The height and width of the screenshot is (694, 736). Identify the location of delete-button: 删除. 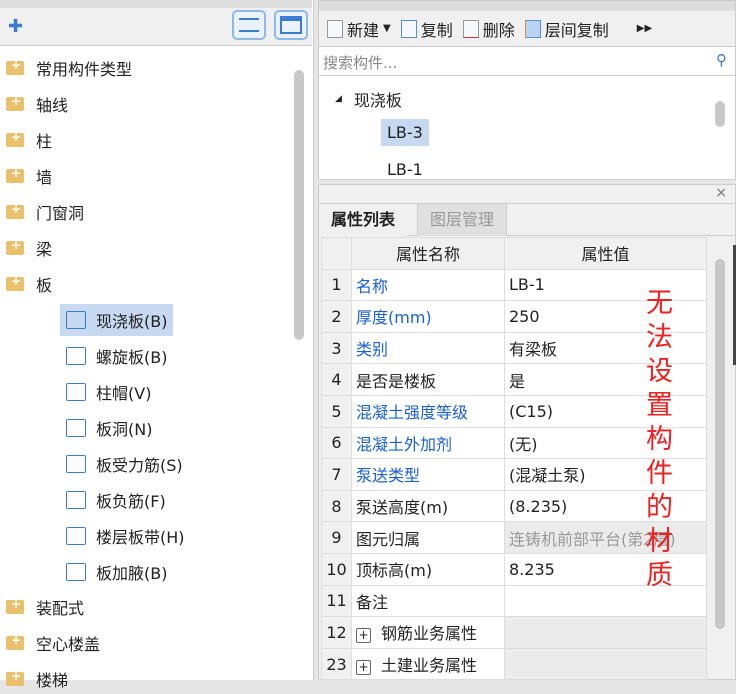
(488, 29).